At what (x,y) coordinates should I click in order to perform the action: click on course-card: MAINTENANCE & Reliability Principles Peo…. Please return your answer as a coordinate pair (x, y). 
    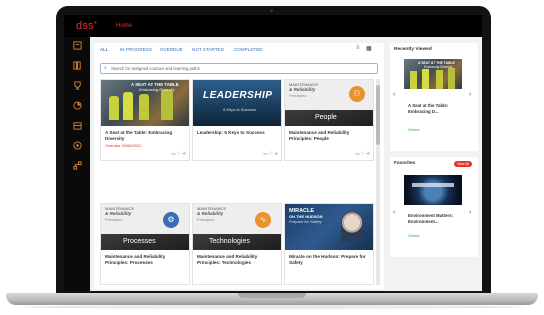
    Looking at the image, I should click on (329, 120).